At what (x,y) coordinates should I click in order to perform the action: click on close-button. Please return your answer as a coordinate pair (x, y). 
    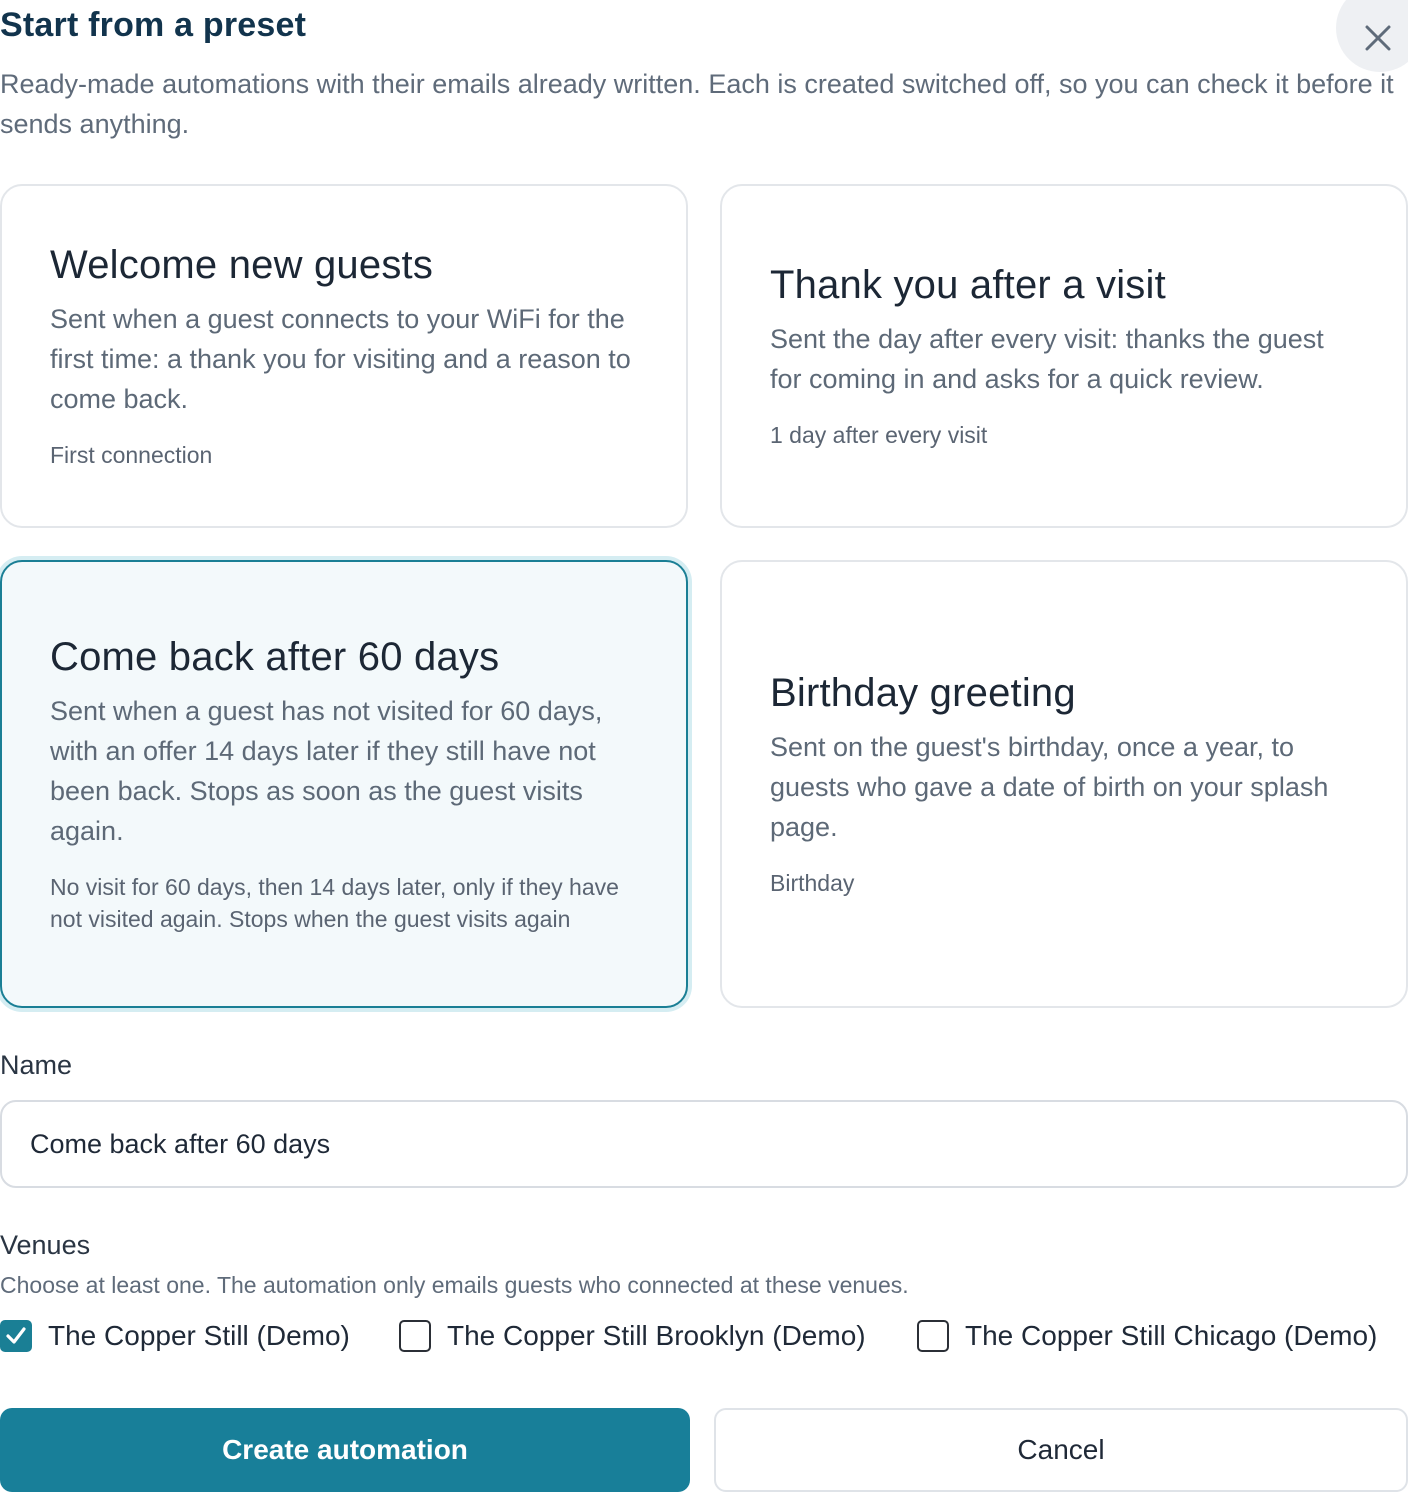
    Looking at the image, I should click on (1372, 36).